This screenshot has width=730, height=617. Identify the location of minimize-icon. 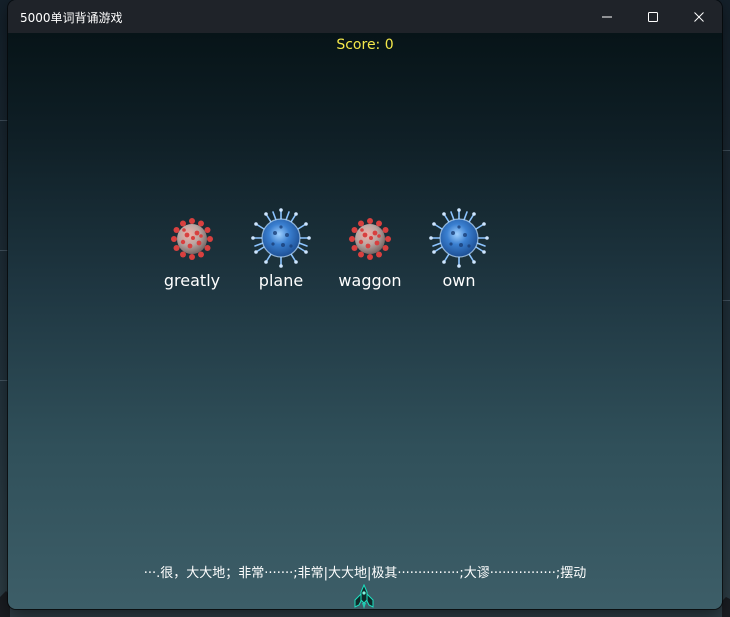
(607, 16).